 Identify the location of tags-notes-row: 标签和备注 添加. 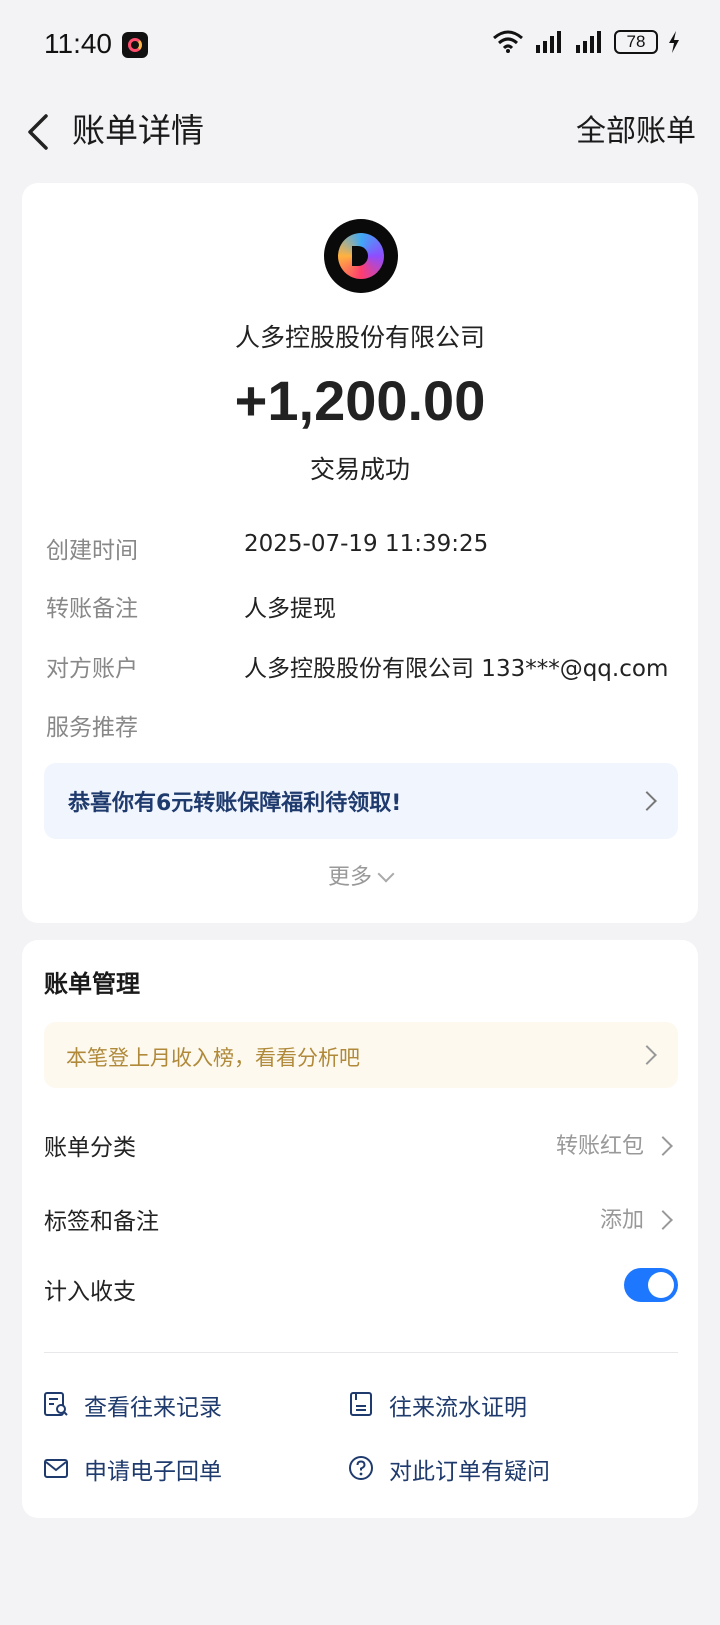
(361, 1218).